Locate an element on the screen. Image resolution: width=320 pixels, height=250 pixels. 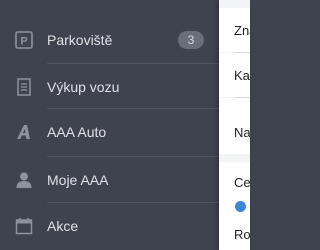
form-row: Zna is located at coordinates (234, 30).